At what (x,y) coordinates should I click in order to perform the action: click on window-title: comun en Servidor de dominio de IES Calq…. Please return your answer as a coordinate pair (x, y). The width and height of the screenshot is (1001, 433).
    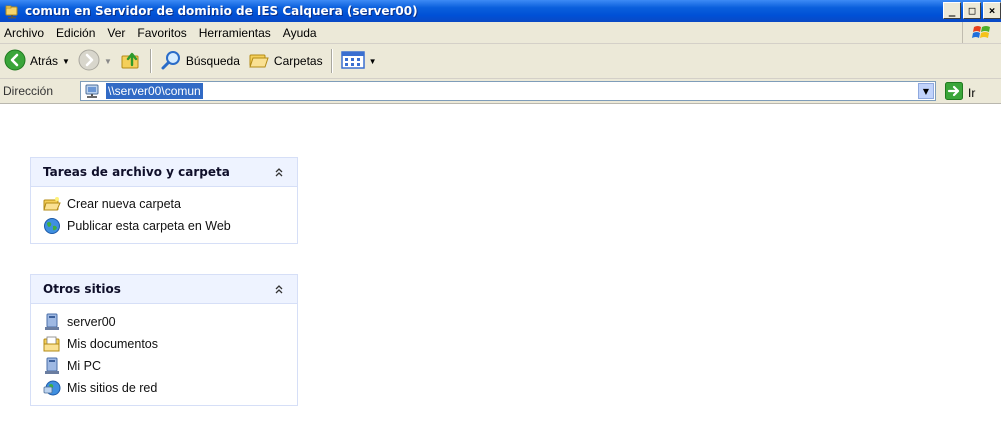
    Looking at the image, I should click on (221, 11).